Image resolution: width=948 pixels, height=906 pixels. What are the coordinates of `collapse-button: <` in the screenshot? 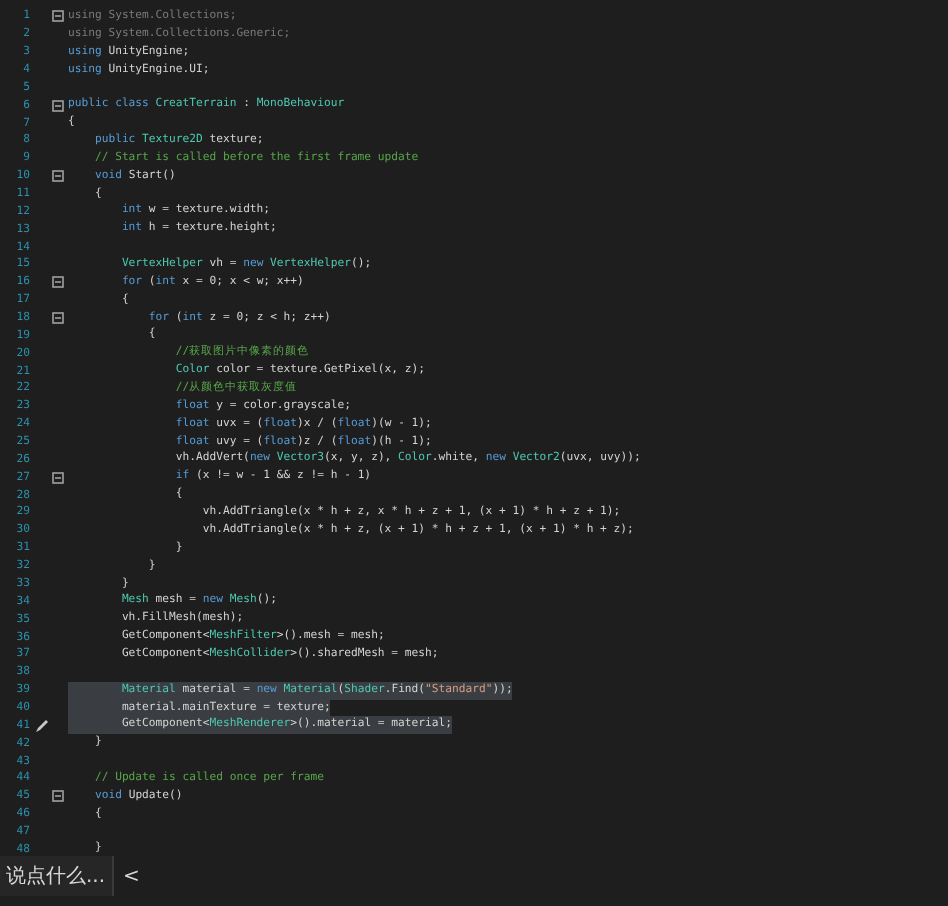 It's located at (130, 876).